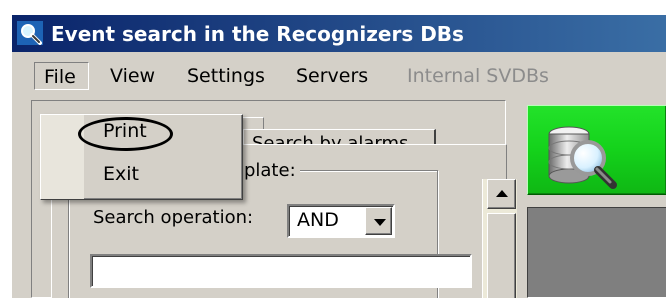  Describe the element at coordinates (596, 252) in the screenshot. I see `result-display-area` at that location.